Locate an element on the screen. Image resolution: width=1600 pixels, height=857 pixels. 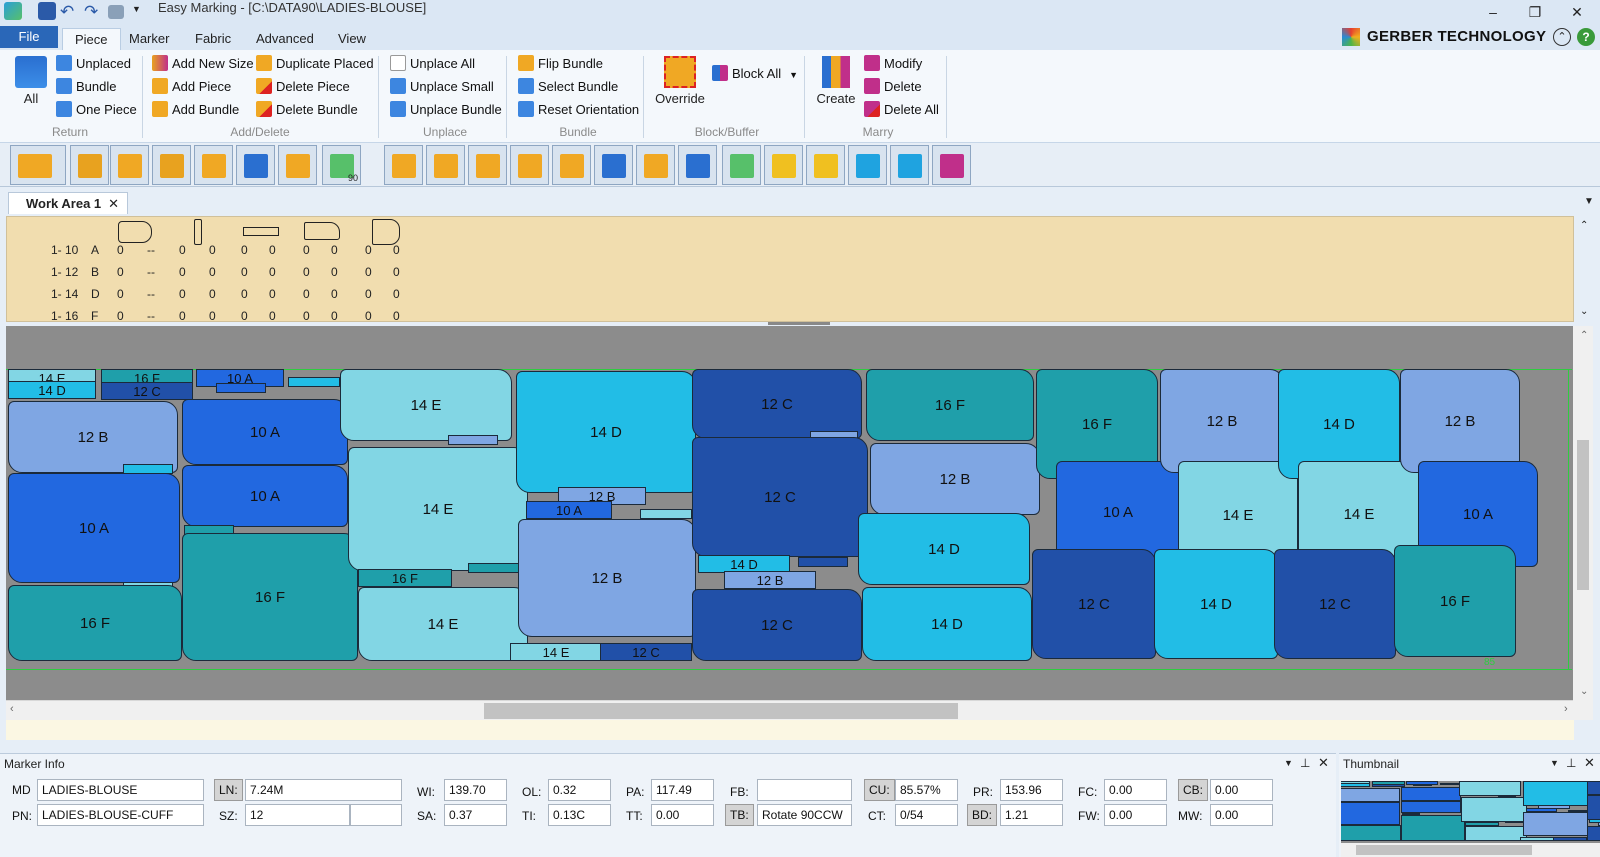
alert-tool-button is located at coordinates (825, 165).